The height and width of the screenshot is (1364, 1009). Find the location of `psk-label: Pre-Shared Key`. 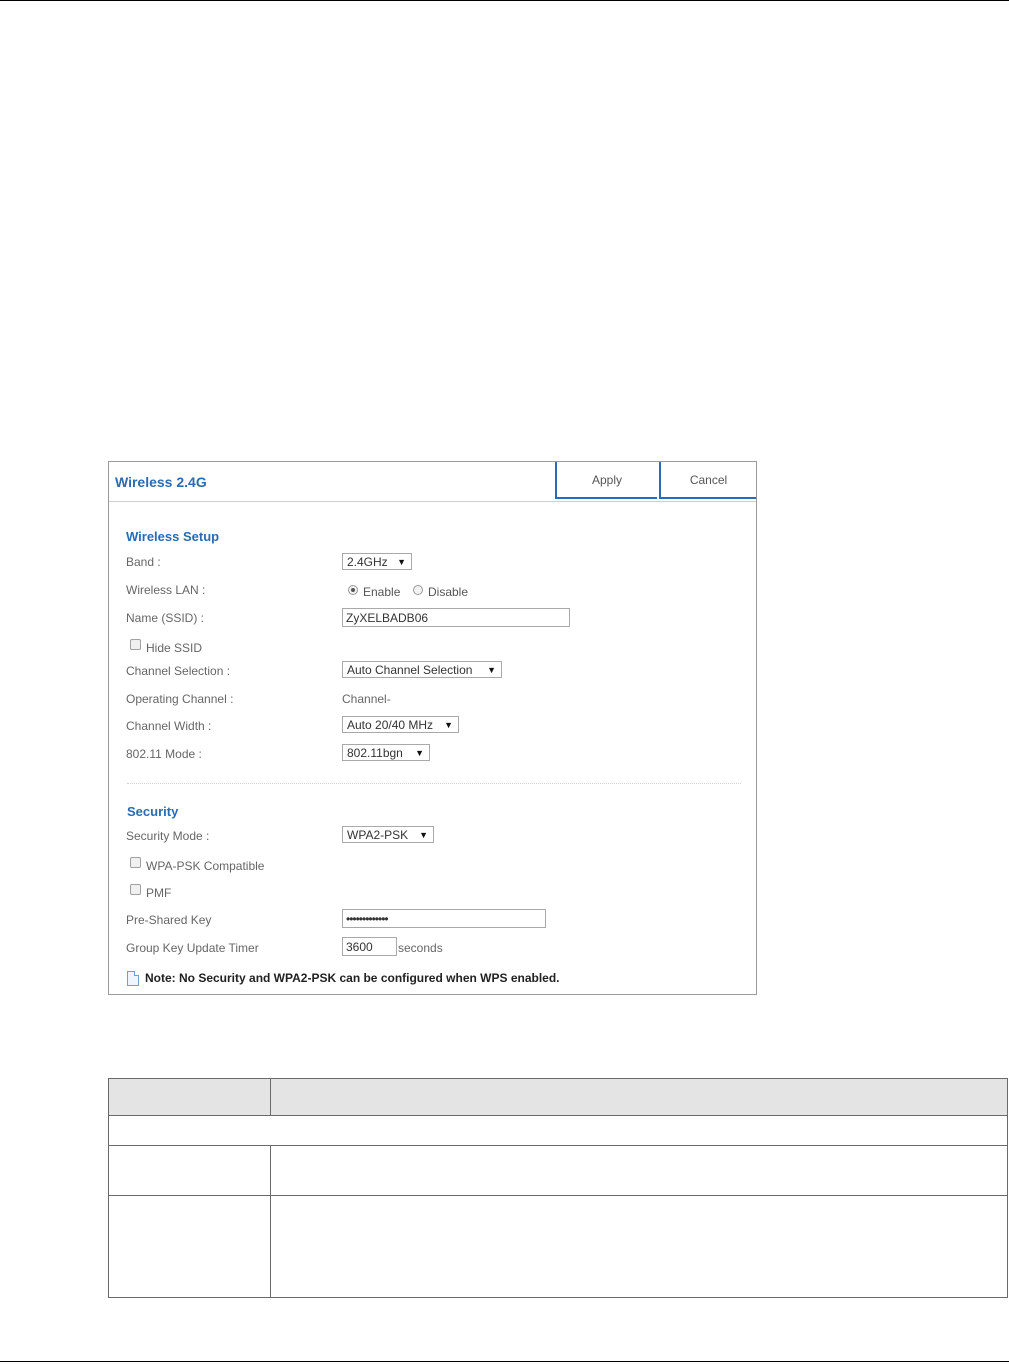

psk-label: Pre-Shared Key is located at coordinates (169, 920).